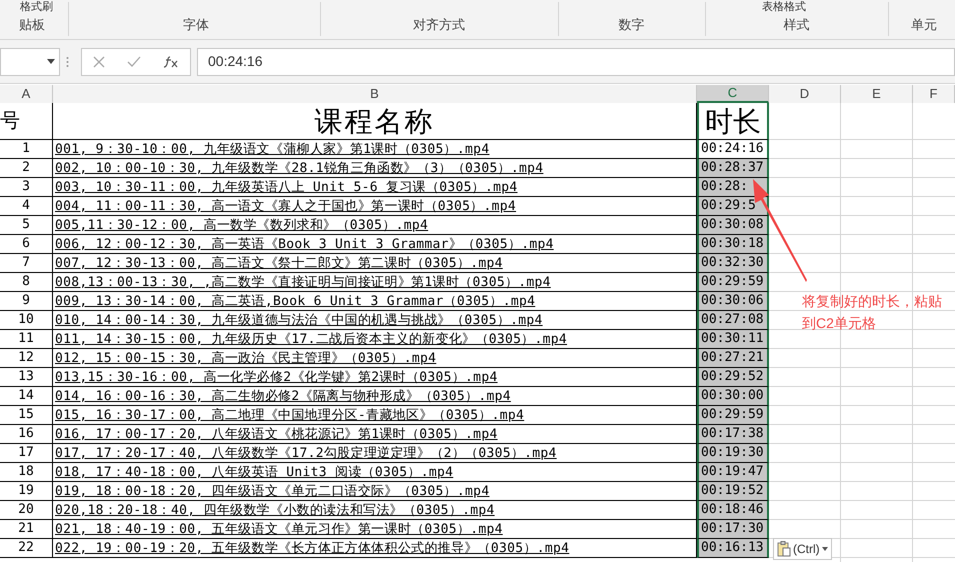  I want to click on course-name-cell: 016, 17：00-17：20, 八年级语文《桃花源记》第1课时（0305）.mp4, so click(276, 434).